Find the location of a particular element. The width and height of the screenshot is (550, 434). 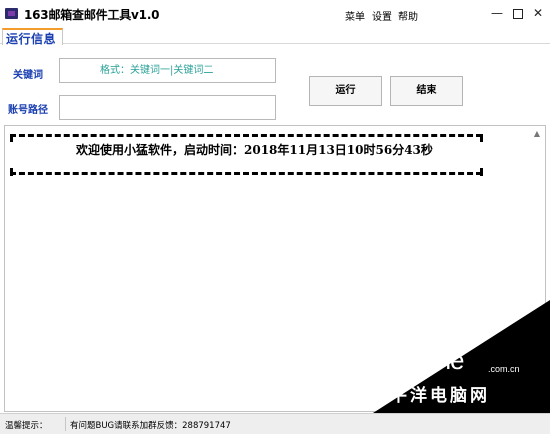

close-icon: ✕ is located at coordinates (538, 13).